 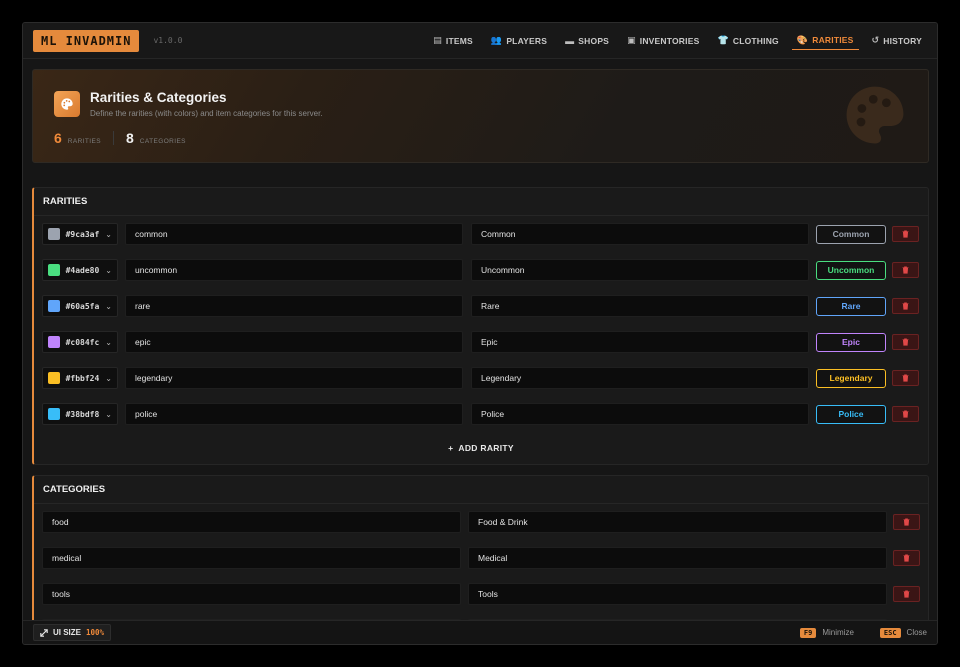 I want to click on categories-heading: CATEGORIES, so click(x=481, y=490).